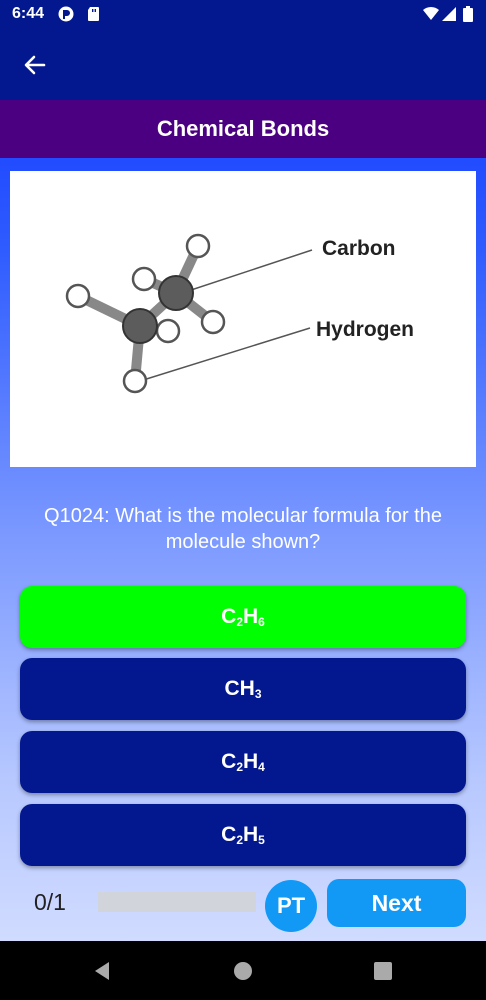  What do you see at coordinates (365, 329) in the screenshot?
I see `hydrogen-label: Hydrogen` at bounding box center [365, 329].